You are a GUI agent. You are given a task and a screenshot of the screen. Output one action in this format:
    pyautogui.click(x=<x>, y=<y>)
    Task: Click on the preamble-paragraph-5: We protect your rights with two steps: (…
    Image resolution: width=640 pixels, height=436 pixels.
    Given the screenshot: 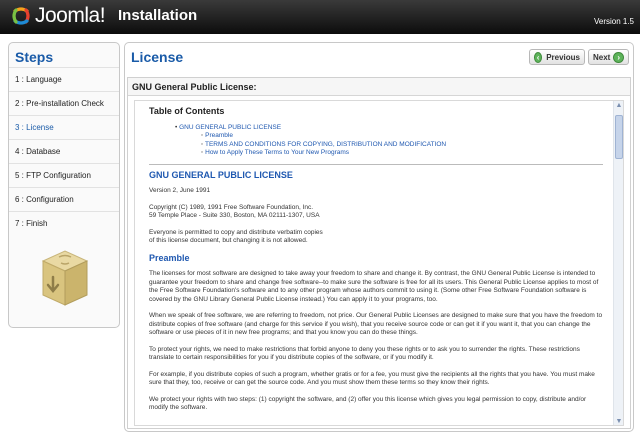 What is the action you would take?
    pyautogui.click(x=368, y=403)
    